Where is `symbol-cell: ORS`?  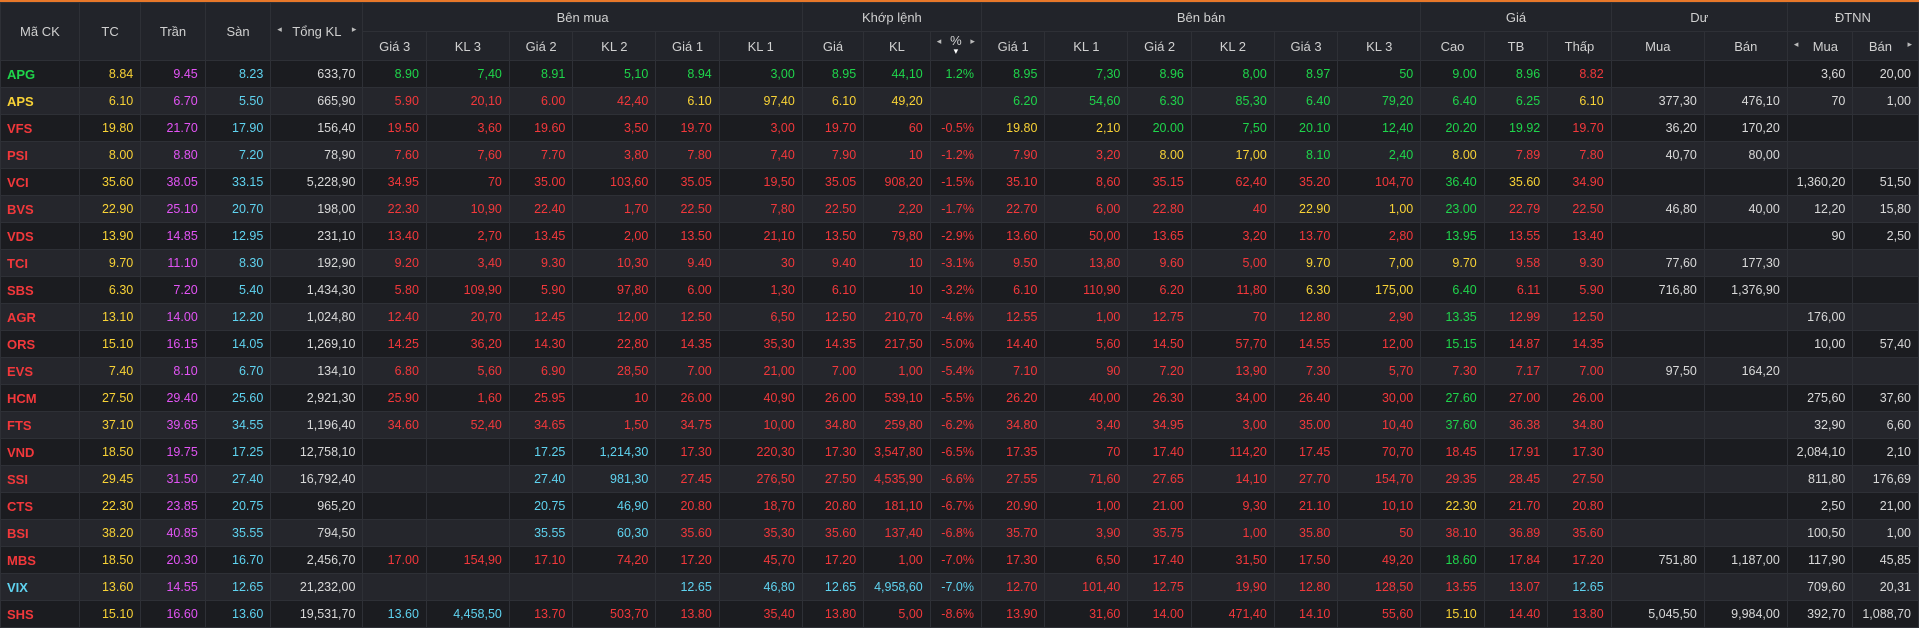 symbol-cell: ORS is located at coordinates (40, 344).